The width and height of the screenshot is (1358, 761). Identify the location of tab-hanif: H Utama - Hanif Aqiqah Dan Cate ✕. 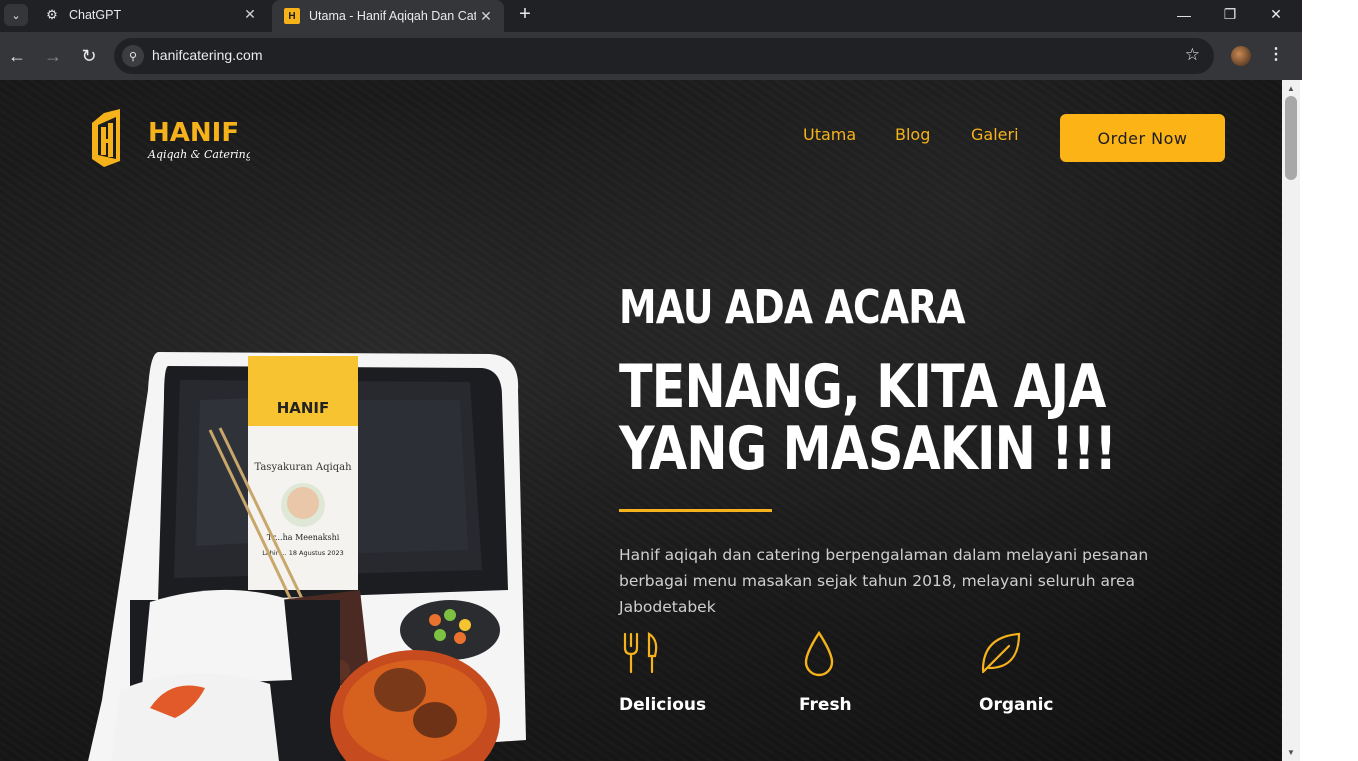
(388, 16).